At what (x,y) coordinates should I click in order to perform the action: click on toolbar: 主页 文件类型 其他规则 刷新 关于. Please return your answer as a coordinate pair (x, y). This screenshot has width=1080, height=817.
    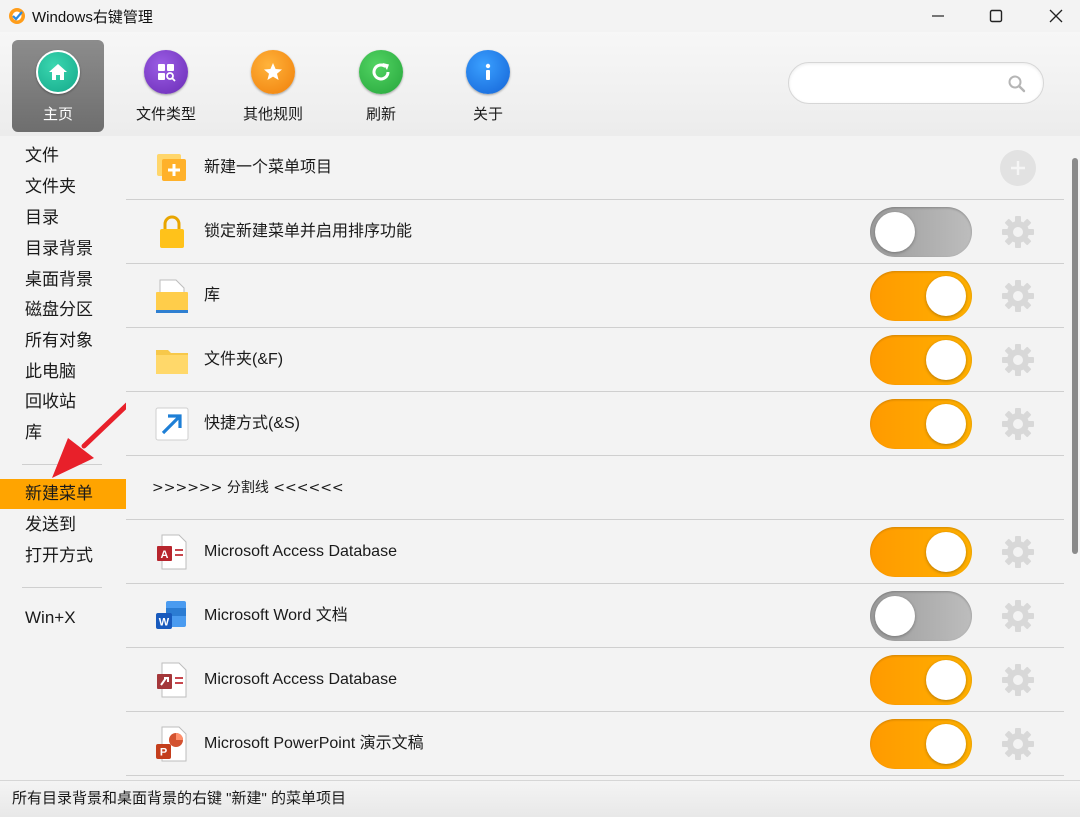
    Looking at the image, I should click on (540, 84).